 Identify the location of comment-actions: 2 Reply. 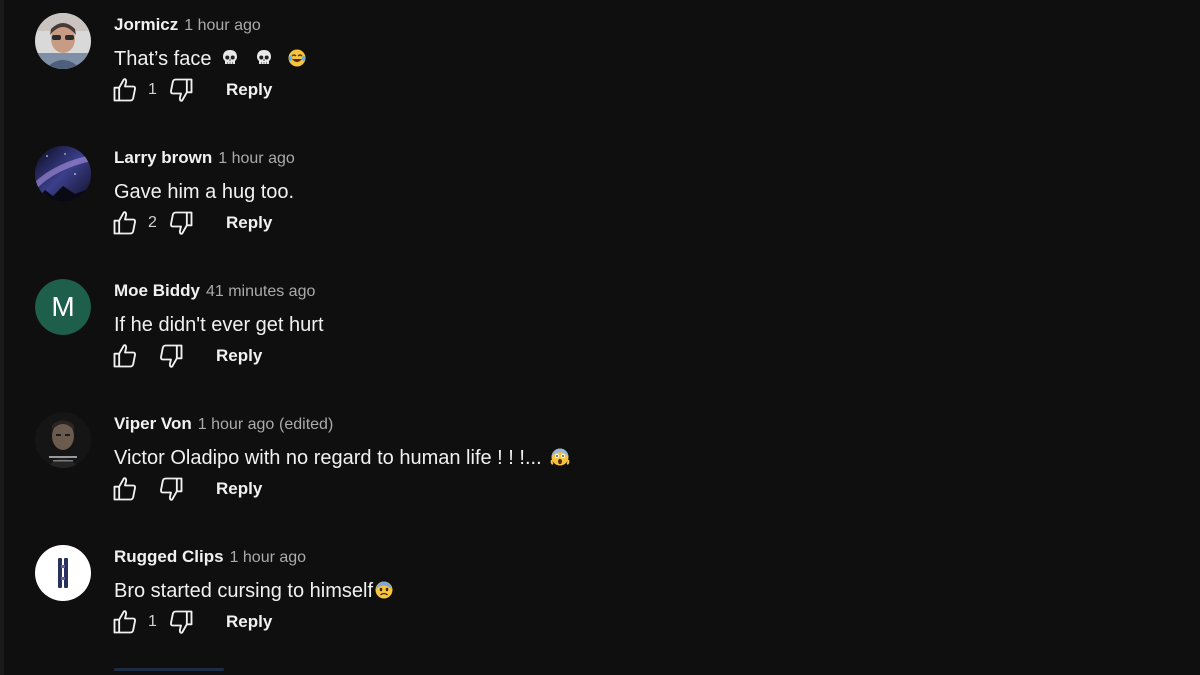
(194, 223).